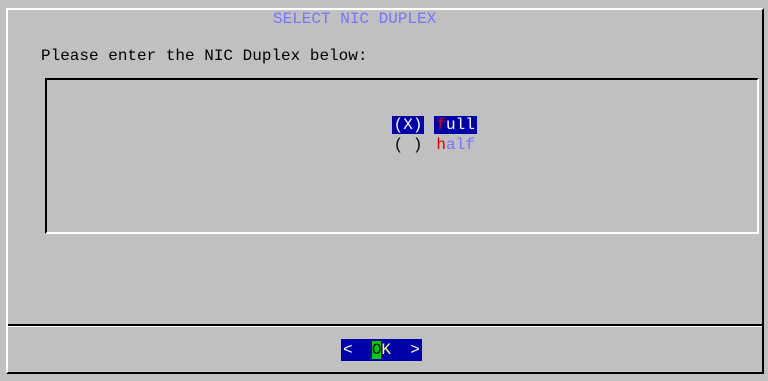 This screenshot has width=768, height=381. What do you see at coordinates (385, 325) in the screenshot?
I see `button-separator` at bounding box center [385, 325].